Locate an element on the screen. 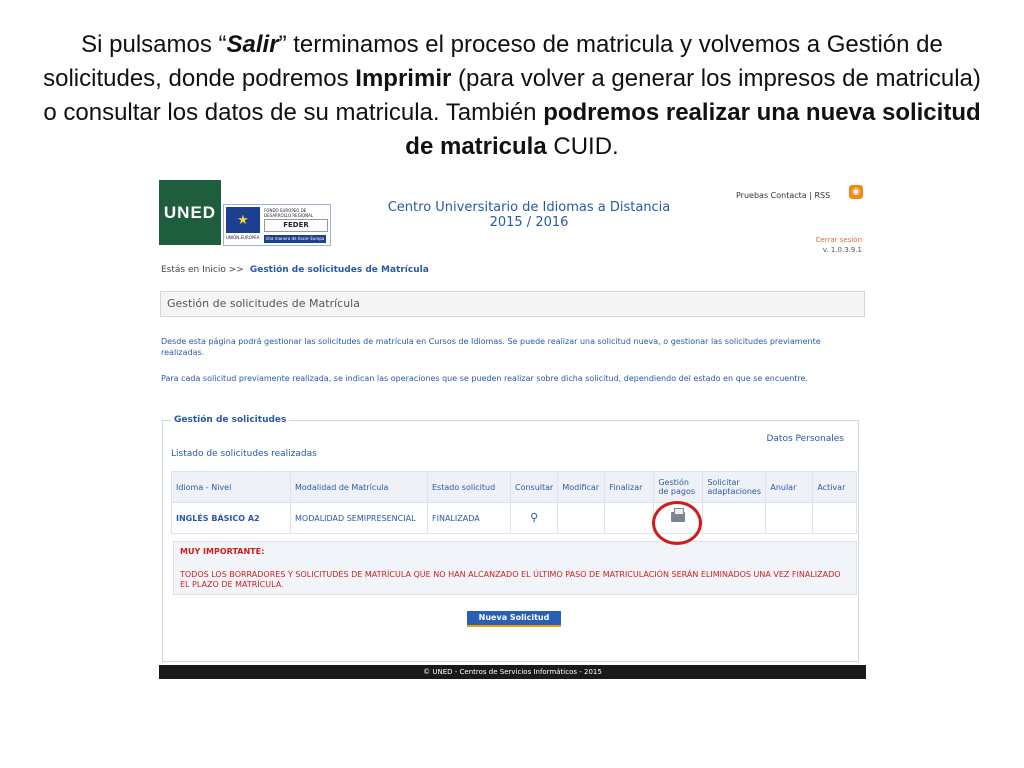 The width and height of the screenshot is (1024, 768). version-label: v. 1.0.3.9.1 is located at coordinates (842, 250).